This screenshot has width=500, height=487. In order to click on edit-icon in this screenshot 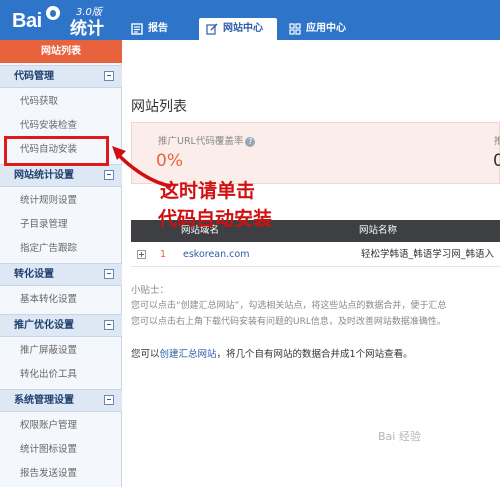, I will do `click(212, 29)`.